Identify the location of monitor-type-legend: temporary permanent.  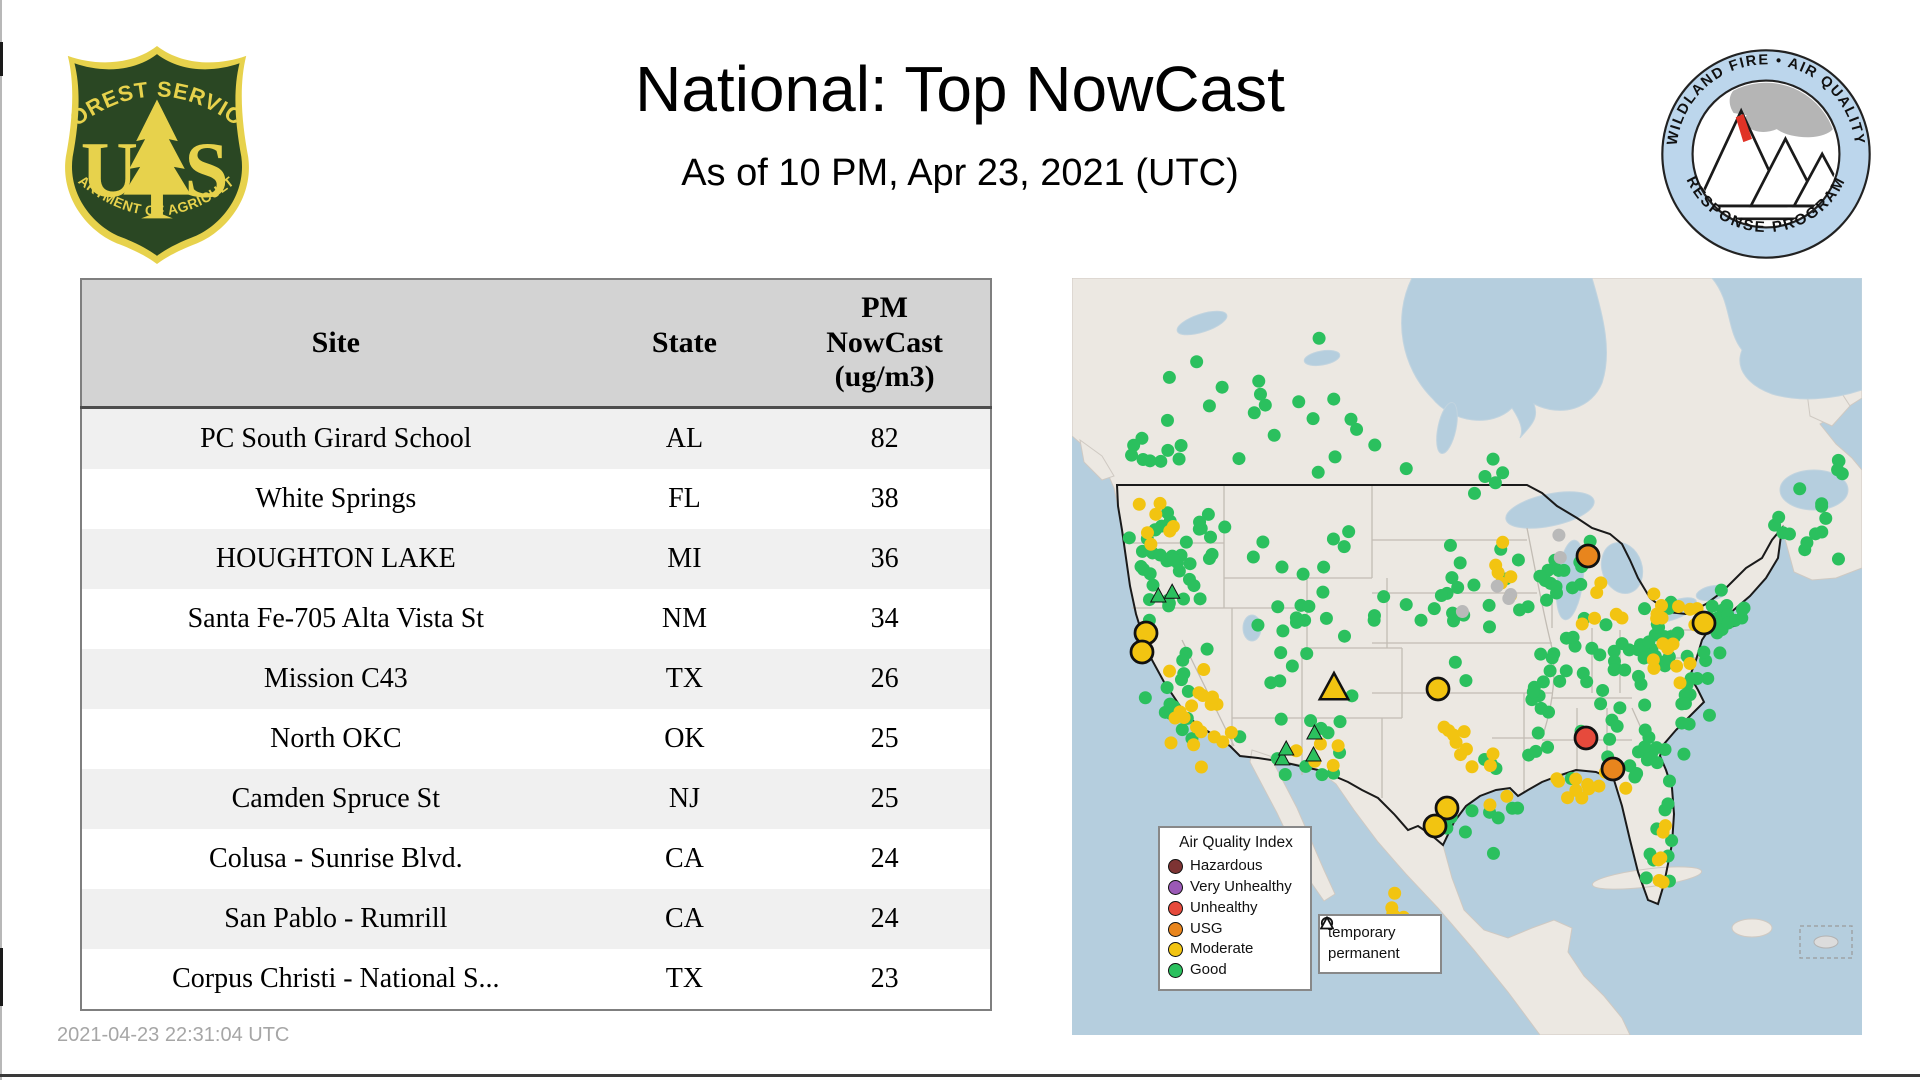
(1380, 944).